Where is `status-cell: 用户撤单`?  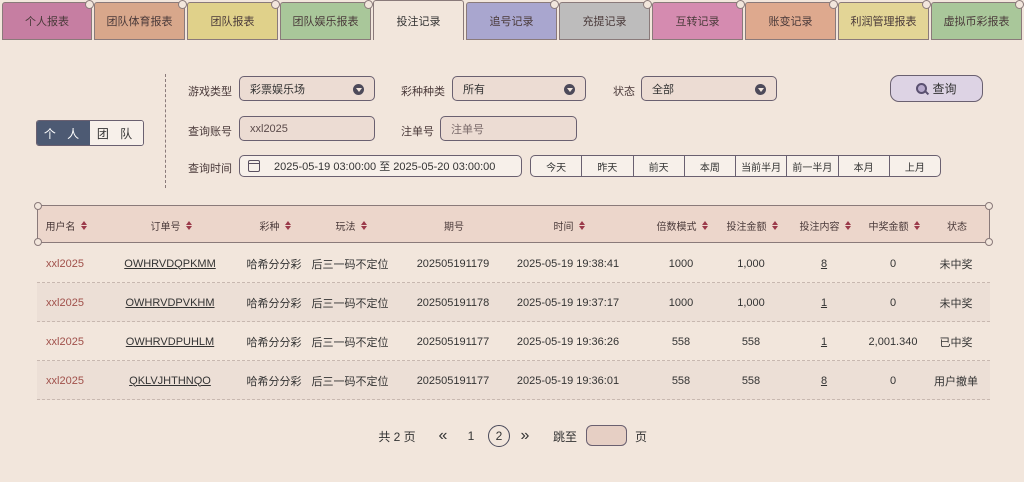 status-cell: 用户撤单 is located at coordinates (956, 381).